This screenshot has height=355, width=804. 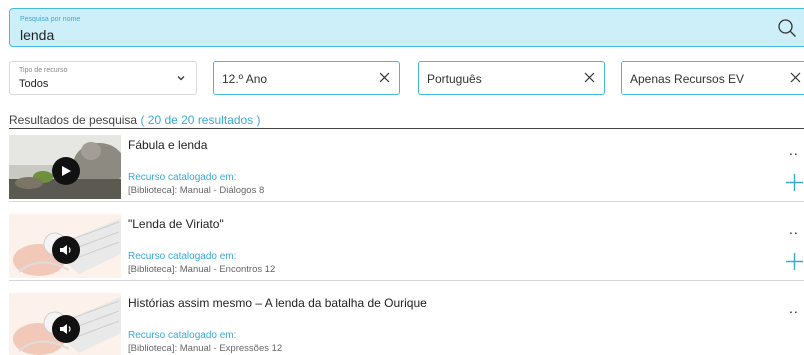 I want to click on search-icon, so click(x=787, y=28).